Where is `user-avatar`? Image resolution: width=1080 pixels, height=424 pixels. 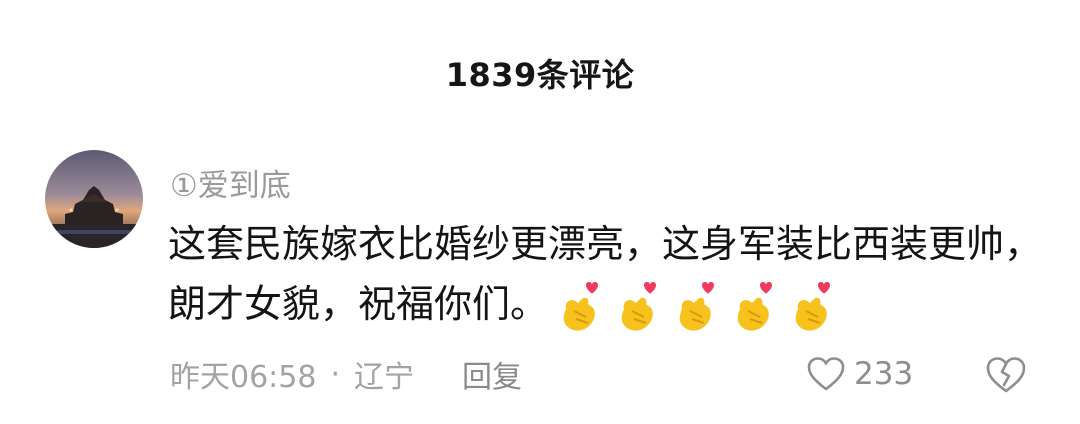 user-avatar is located at coordinates (94, 199).